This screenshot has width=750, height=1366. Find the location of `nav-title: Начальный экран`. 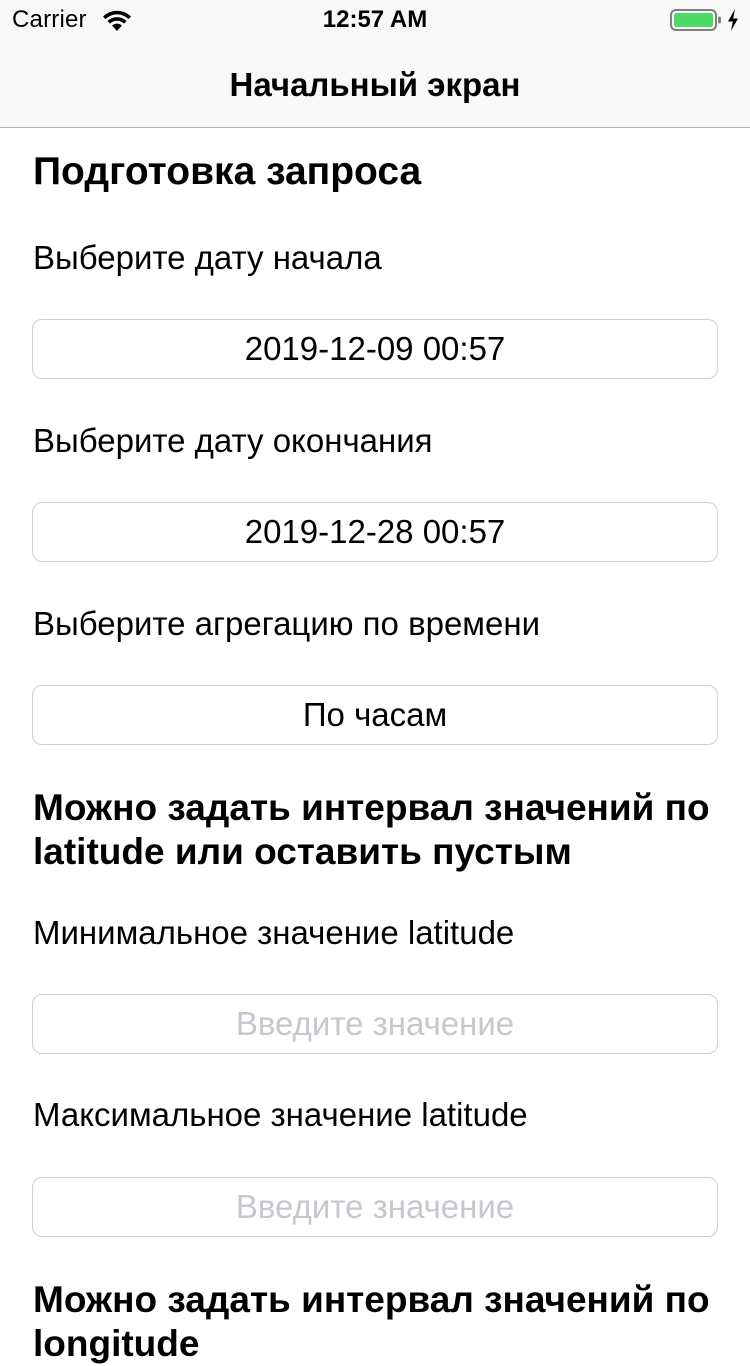

nav-title: Начальный экран is located at coordinates (375, 84).